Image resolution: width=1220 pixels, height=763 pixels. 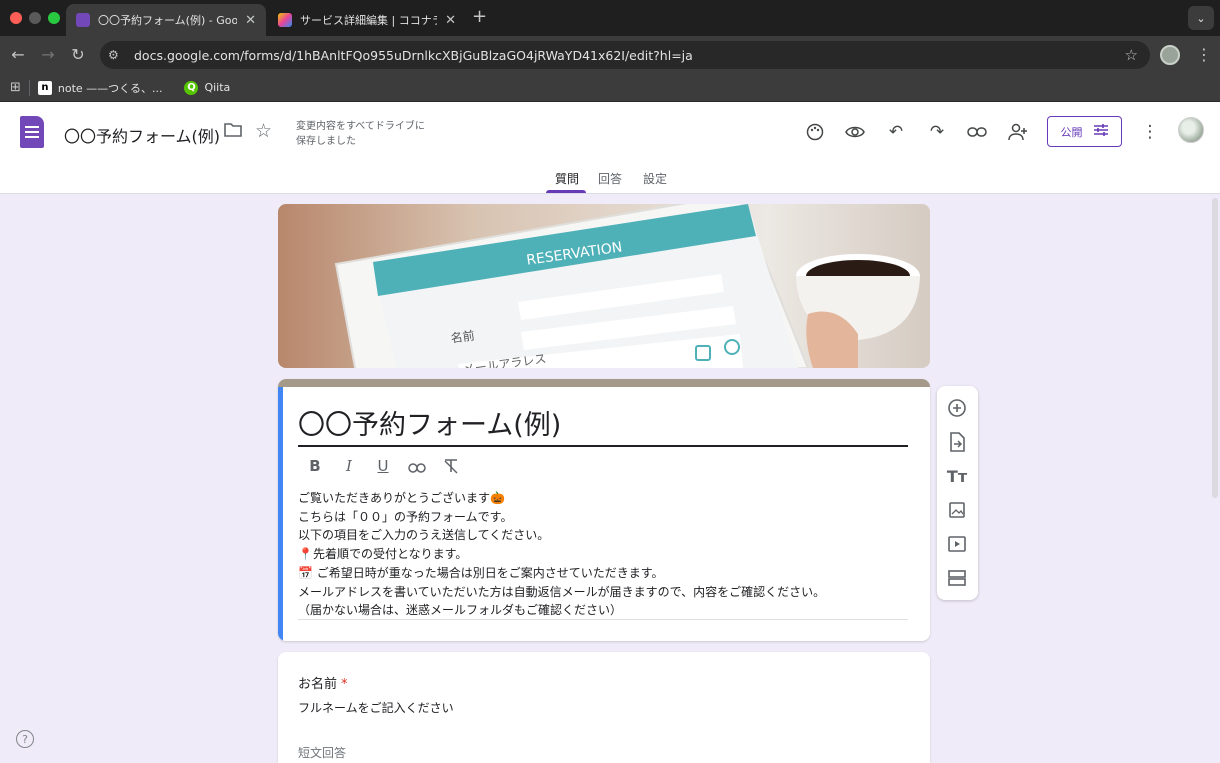 I want to click on question-card: お名前 * フルネームをご記入ください 短文回答, so click(x=604, y=707).